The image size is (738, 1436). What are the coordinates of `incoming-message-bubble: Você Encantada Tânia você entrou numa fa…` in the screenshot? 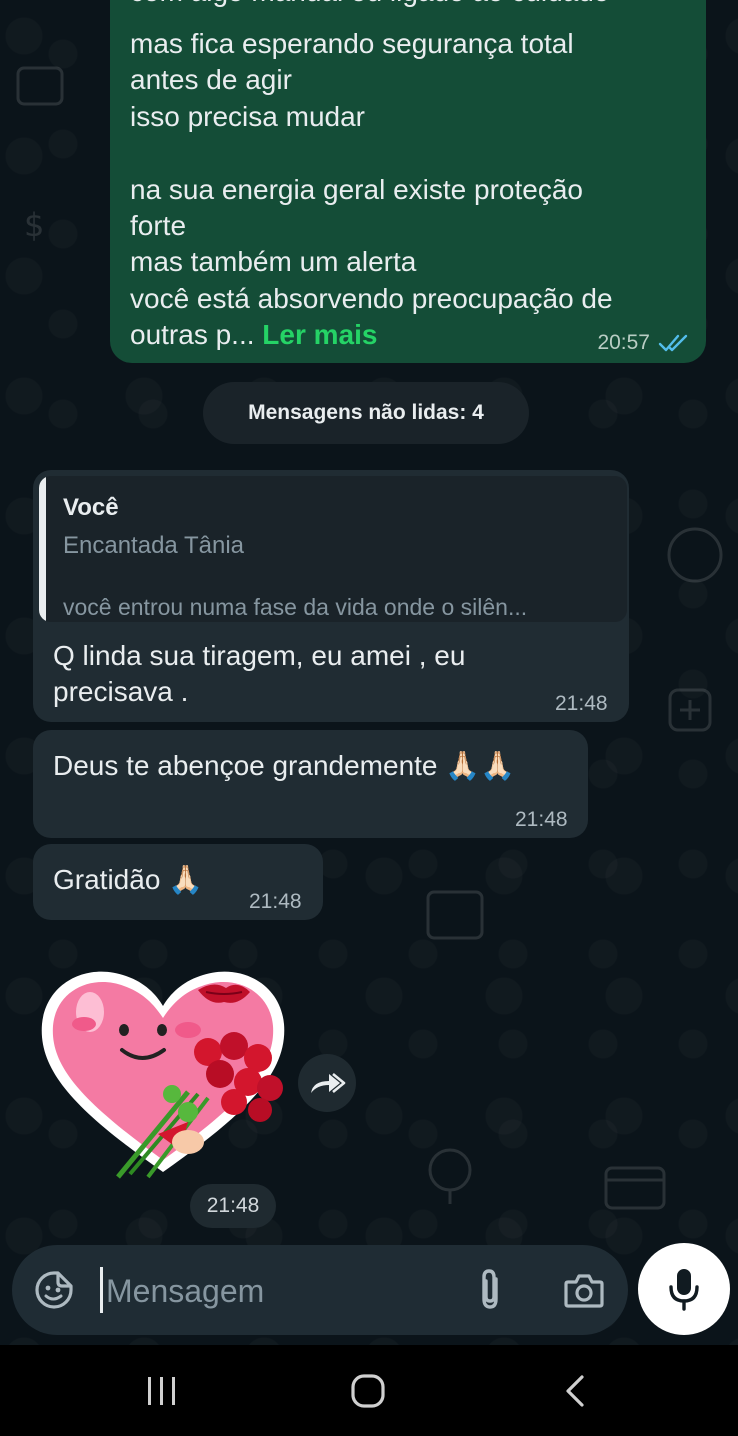 It's located at (331, 596).